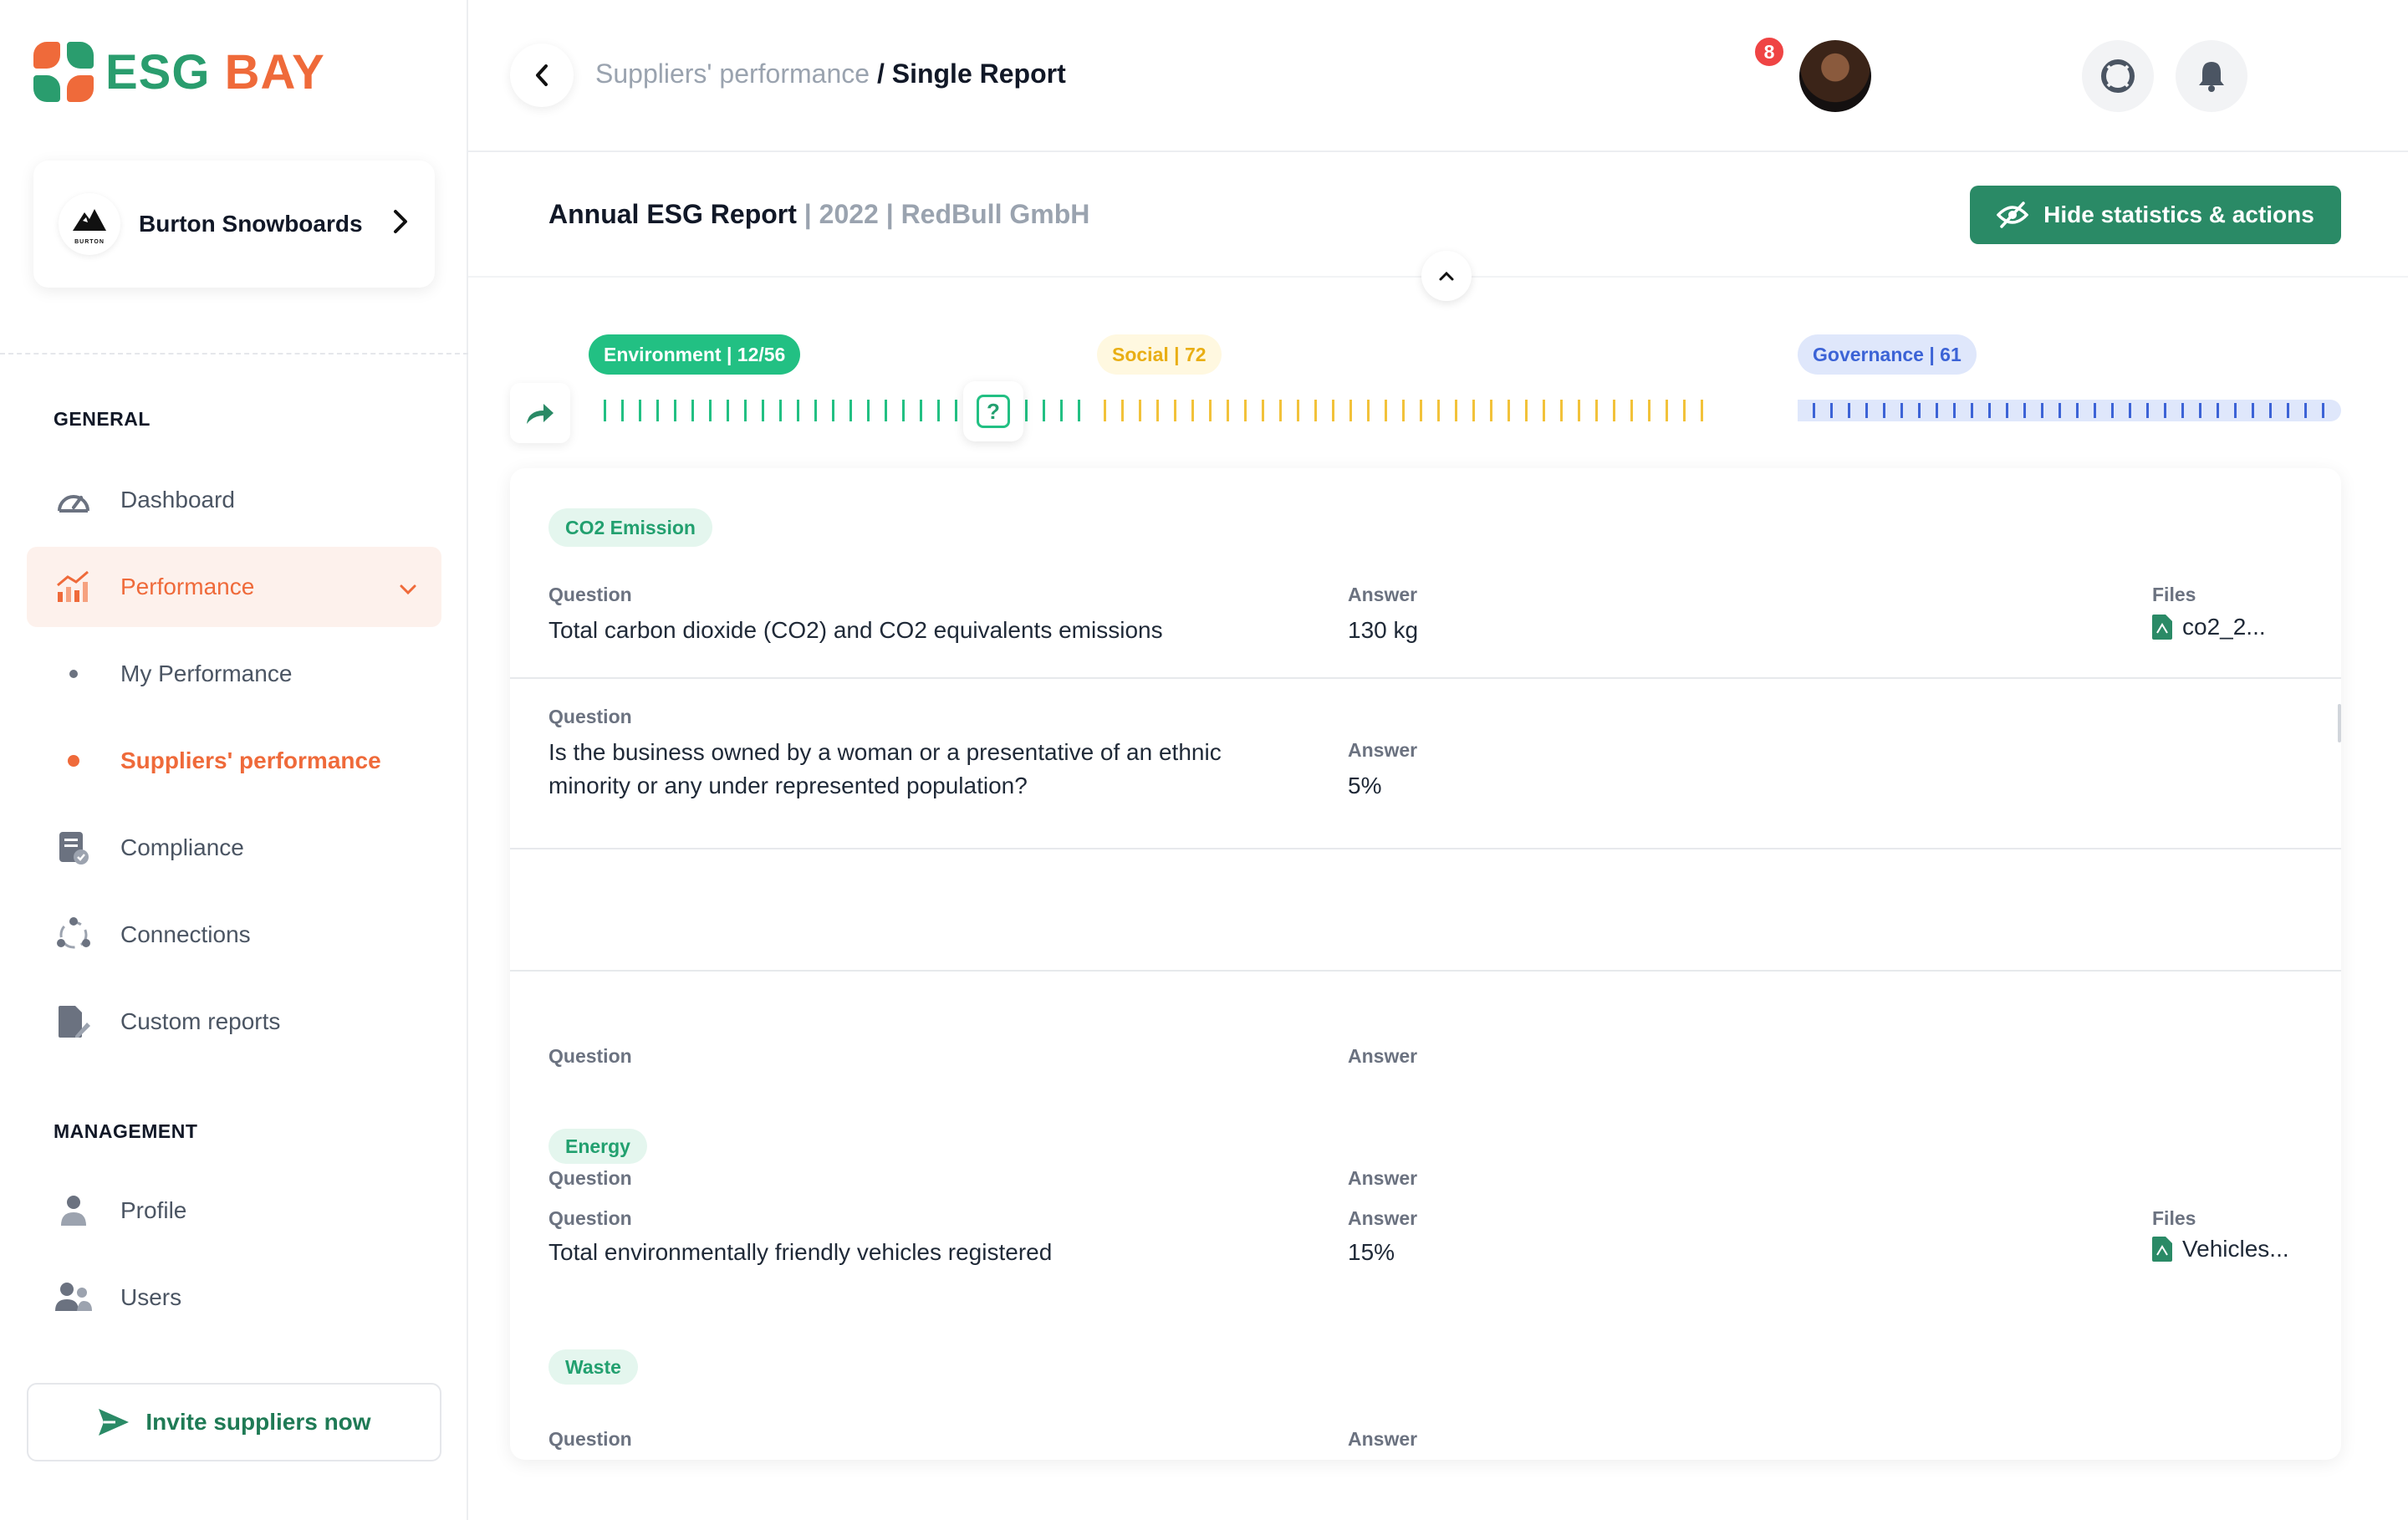 Image resolution: width=2408 pixels, height=1520 pixels. Describe the element at coordinates (234, 1298) in the screenshot. I see `sidebar-item-users: Users` at that location.